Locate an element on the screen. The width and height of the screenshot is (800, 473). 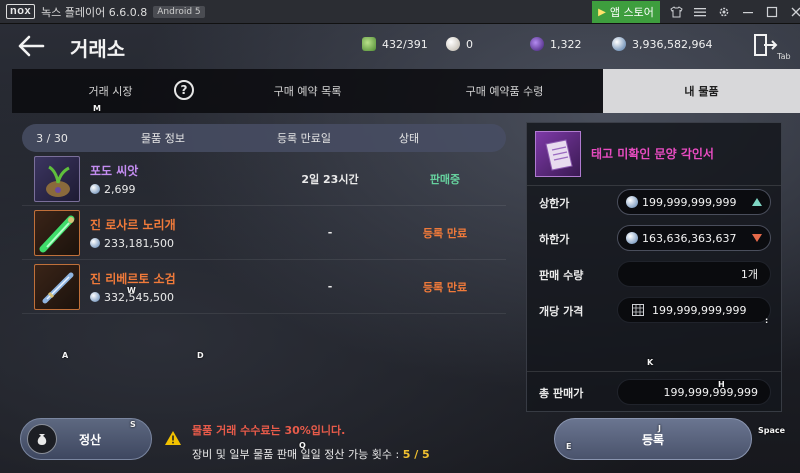
unit-price-label: 개당 가격 is located at coordinates (561, 311).